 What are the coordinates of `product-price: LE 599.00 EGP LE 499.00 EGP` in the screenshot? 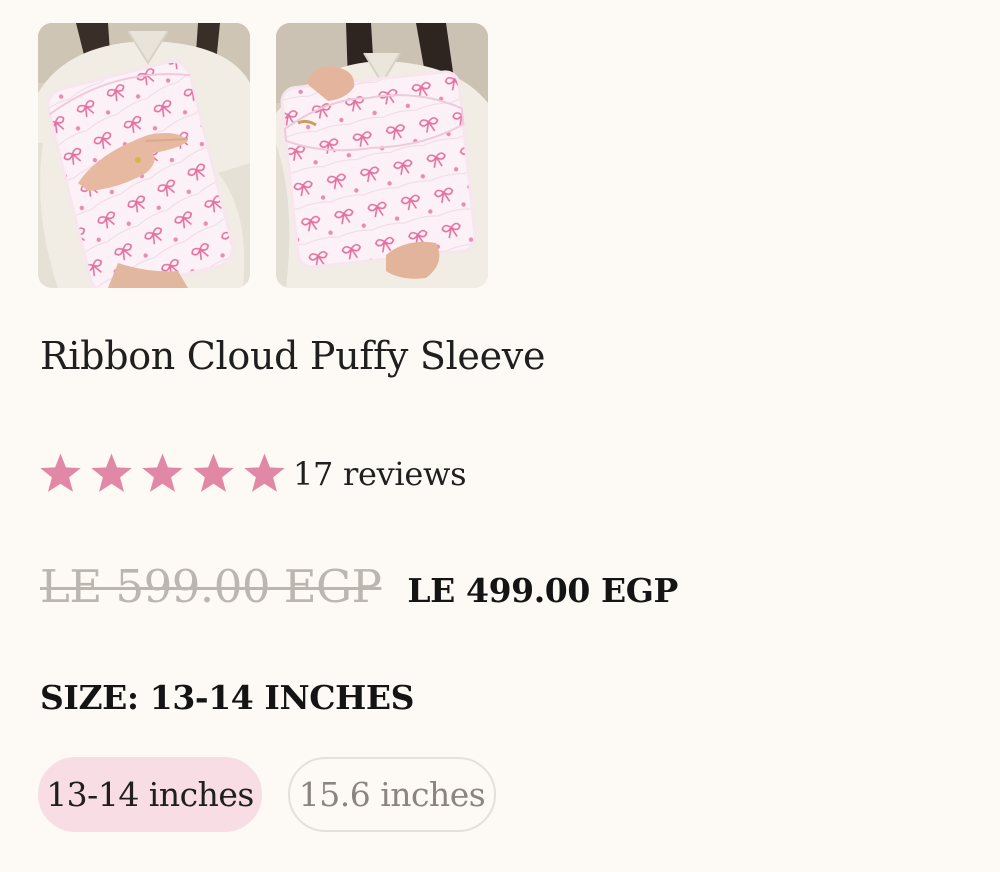 It's located at (359, 586).